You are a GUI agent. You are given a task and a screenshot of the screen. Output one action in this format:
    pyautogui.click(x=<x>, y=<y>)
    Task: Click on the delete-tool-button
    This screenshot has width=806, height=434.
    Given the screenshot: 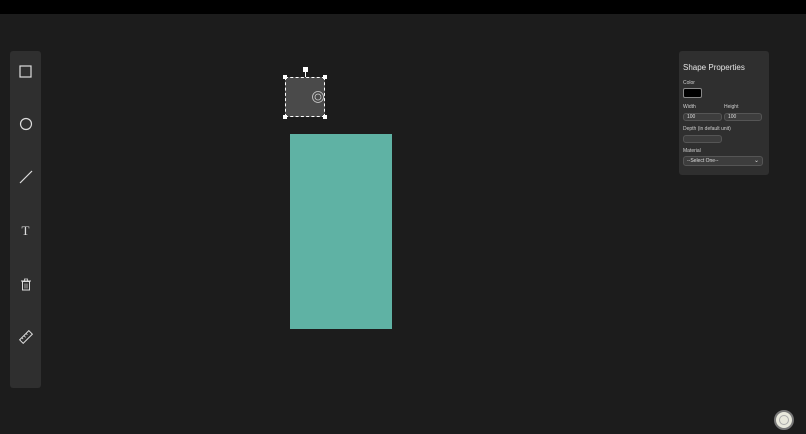 What is the action you would take?
    pyautogui.click(x=25, y=284)
    